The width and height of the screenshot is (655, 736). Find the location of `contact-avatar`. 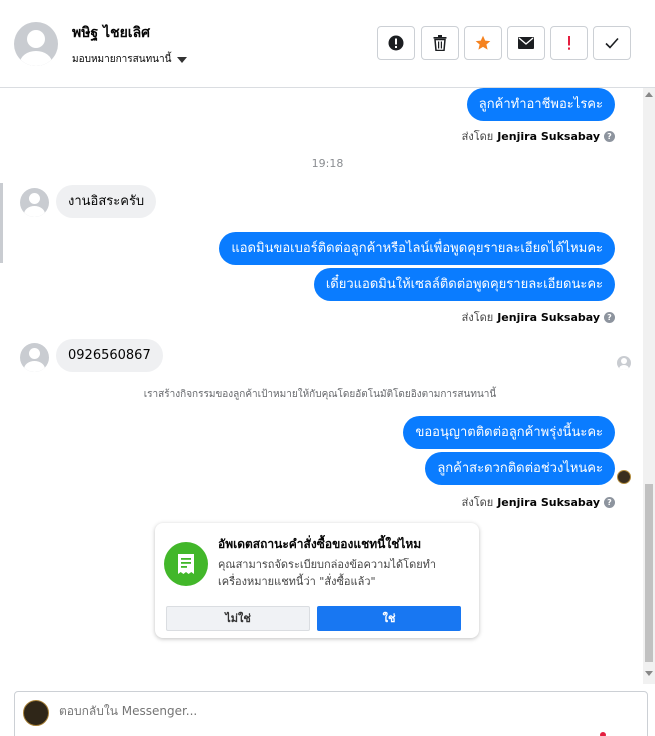

contact-avatar is located at coordinates (36, 44).